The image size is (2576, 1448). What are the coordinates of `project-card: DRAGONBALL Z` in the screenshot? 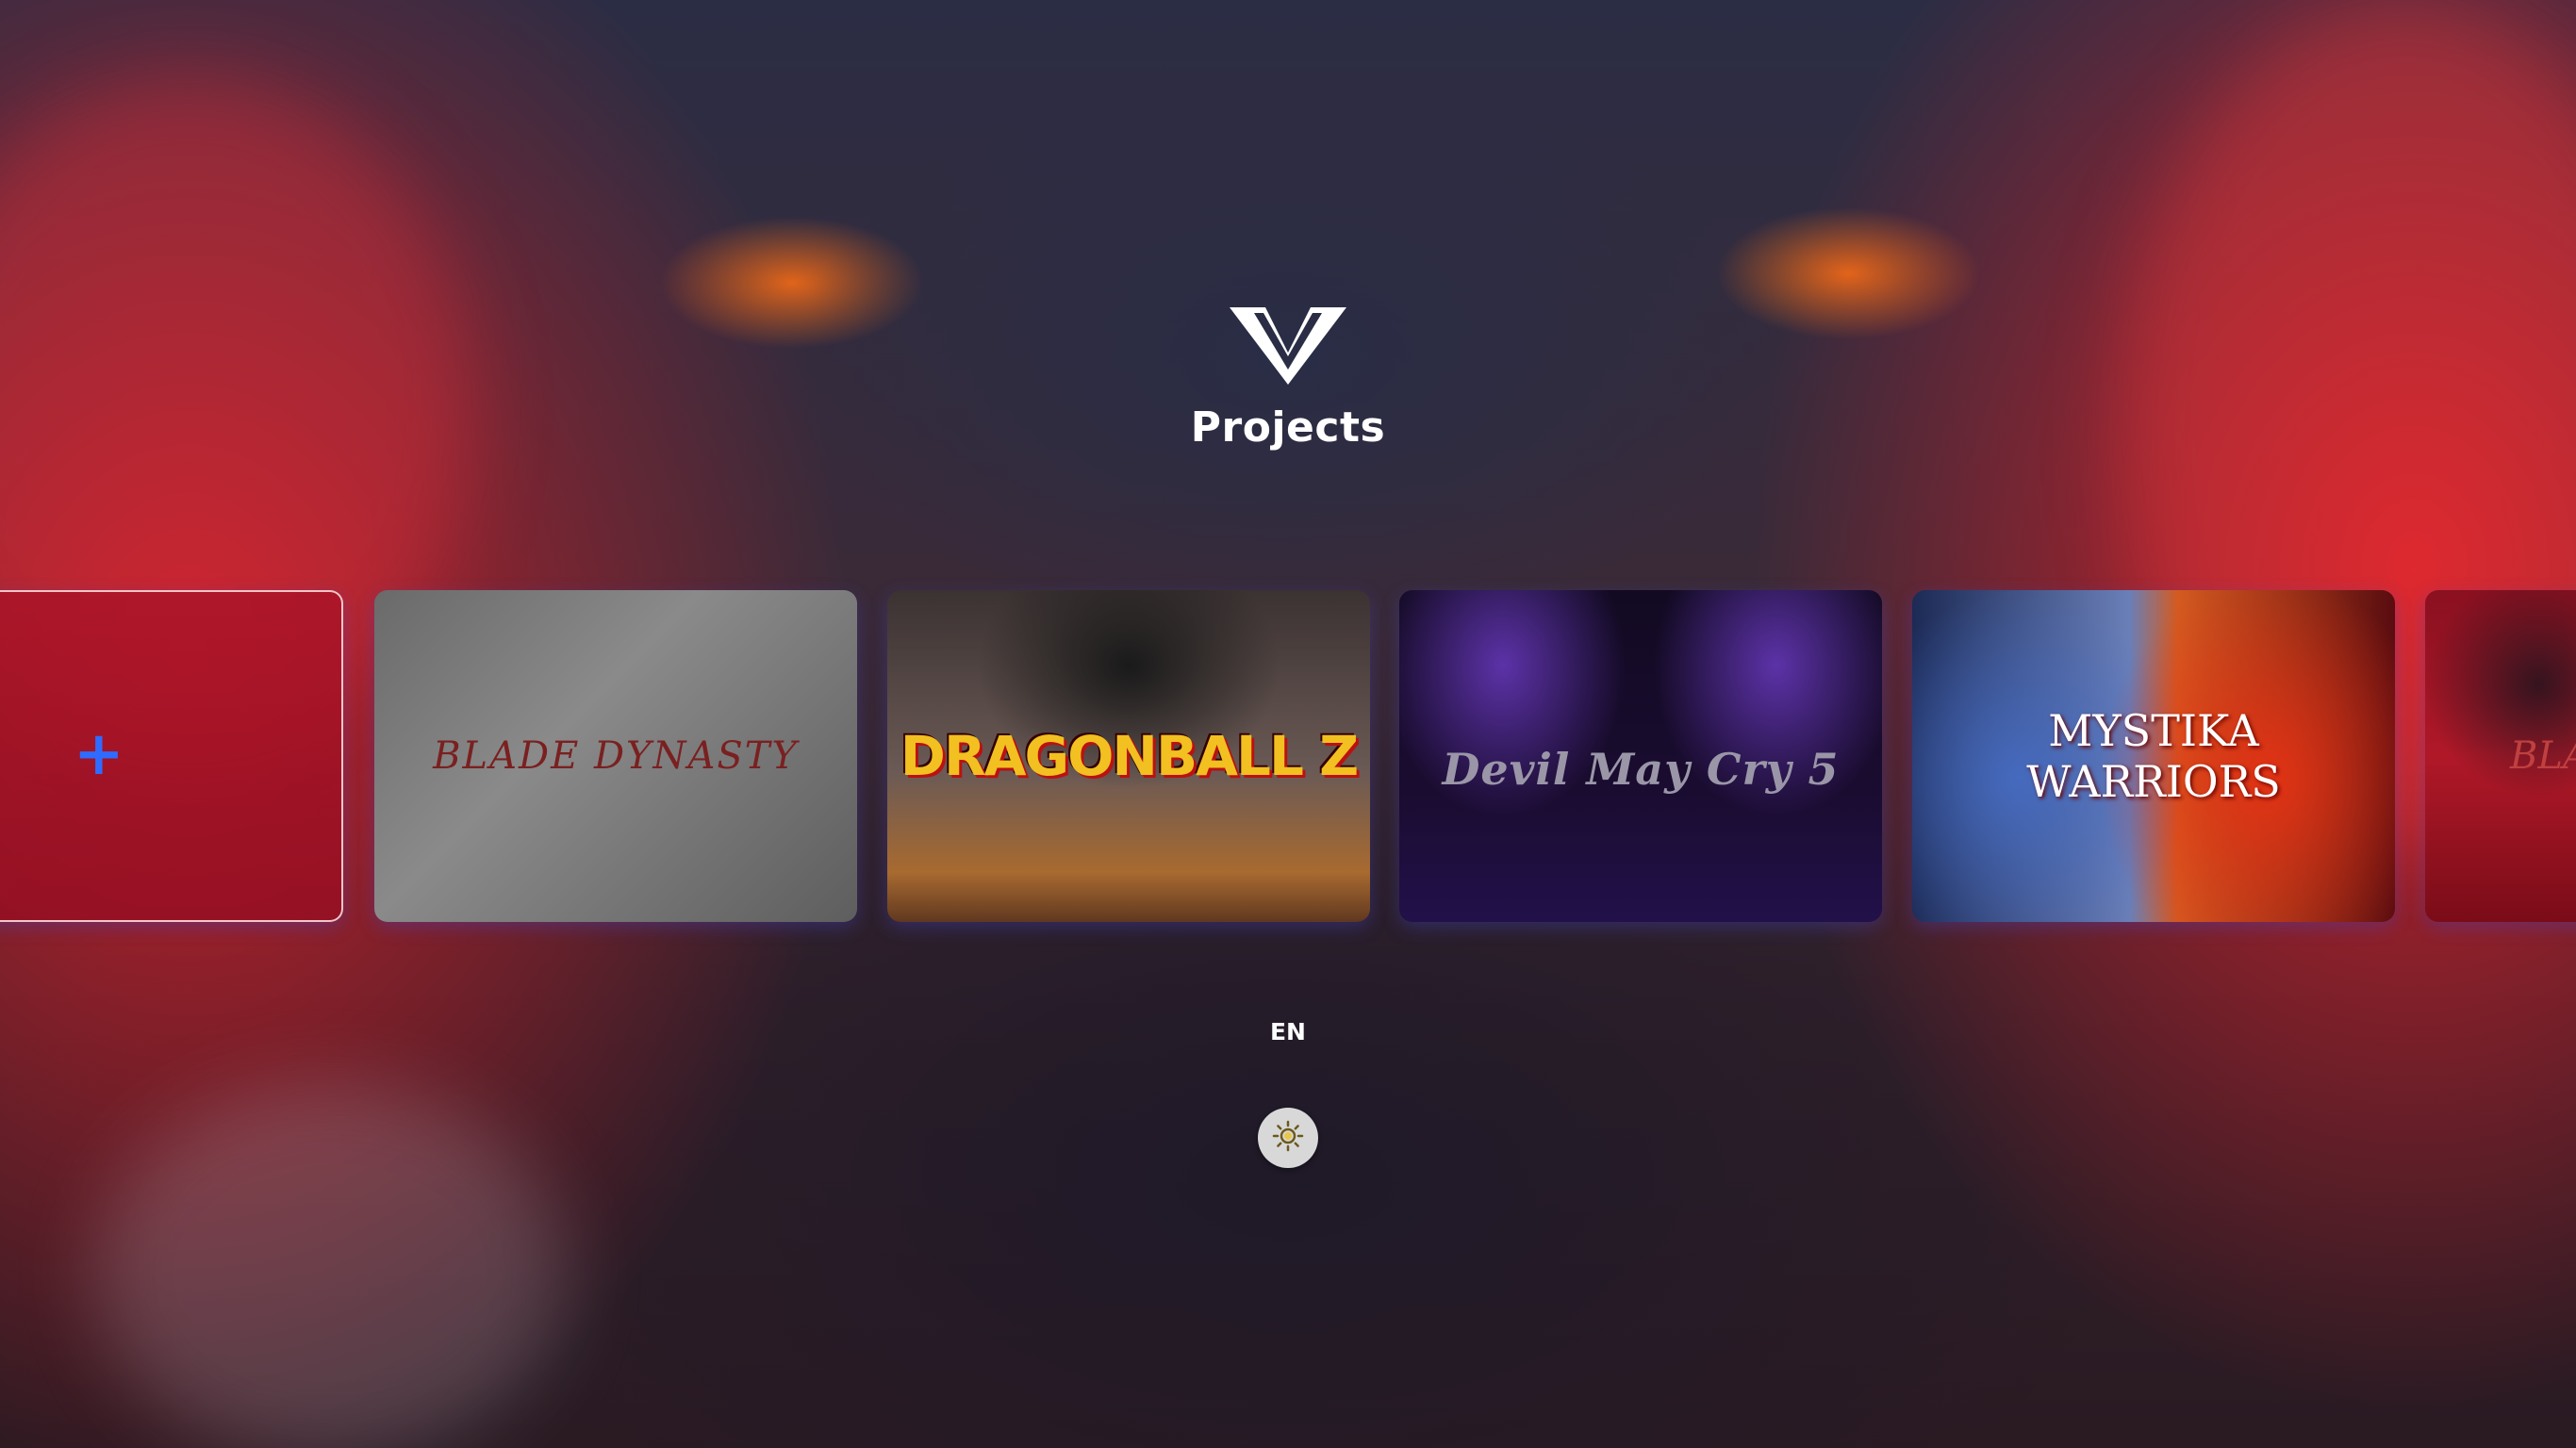 It's located at (1128, 756).